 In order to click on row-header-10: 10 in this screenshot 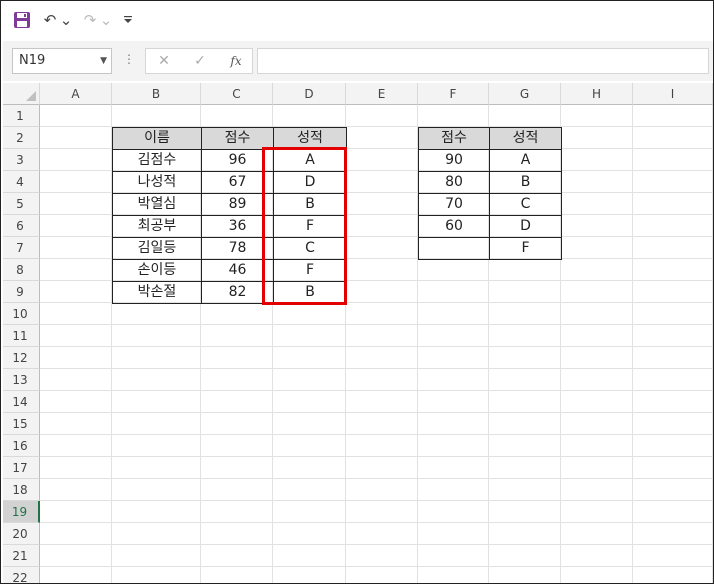, I will do `click(20, 314)`.